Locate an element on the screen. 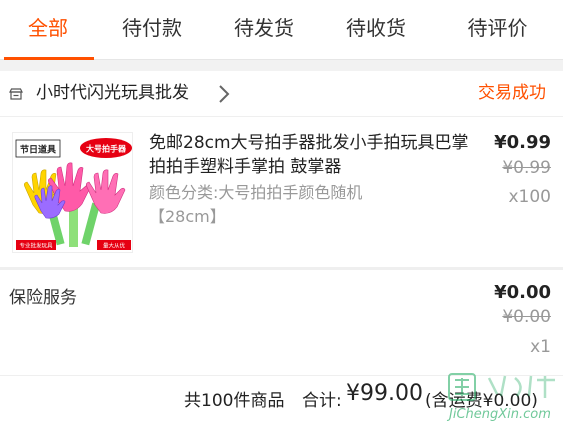 The width and height of the screenshot is (563, 423). badge-right: 大号拍手器 is located at coordinates (106, 149).